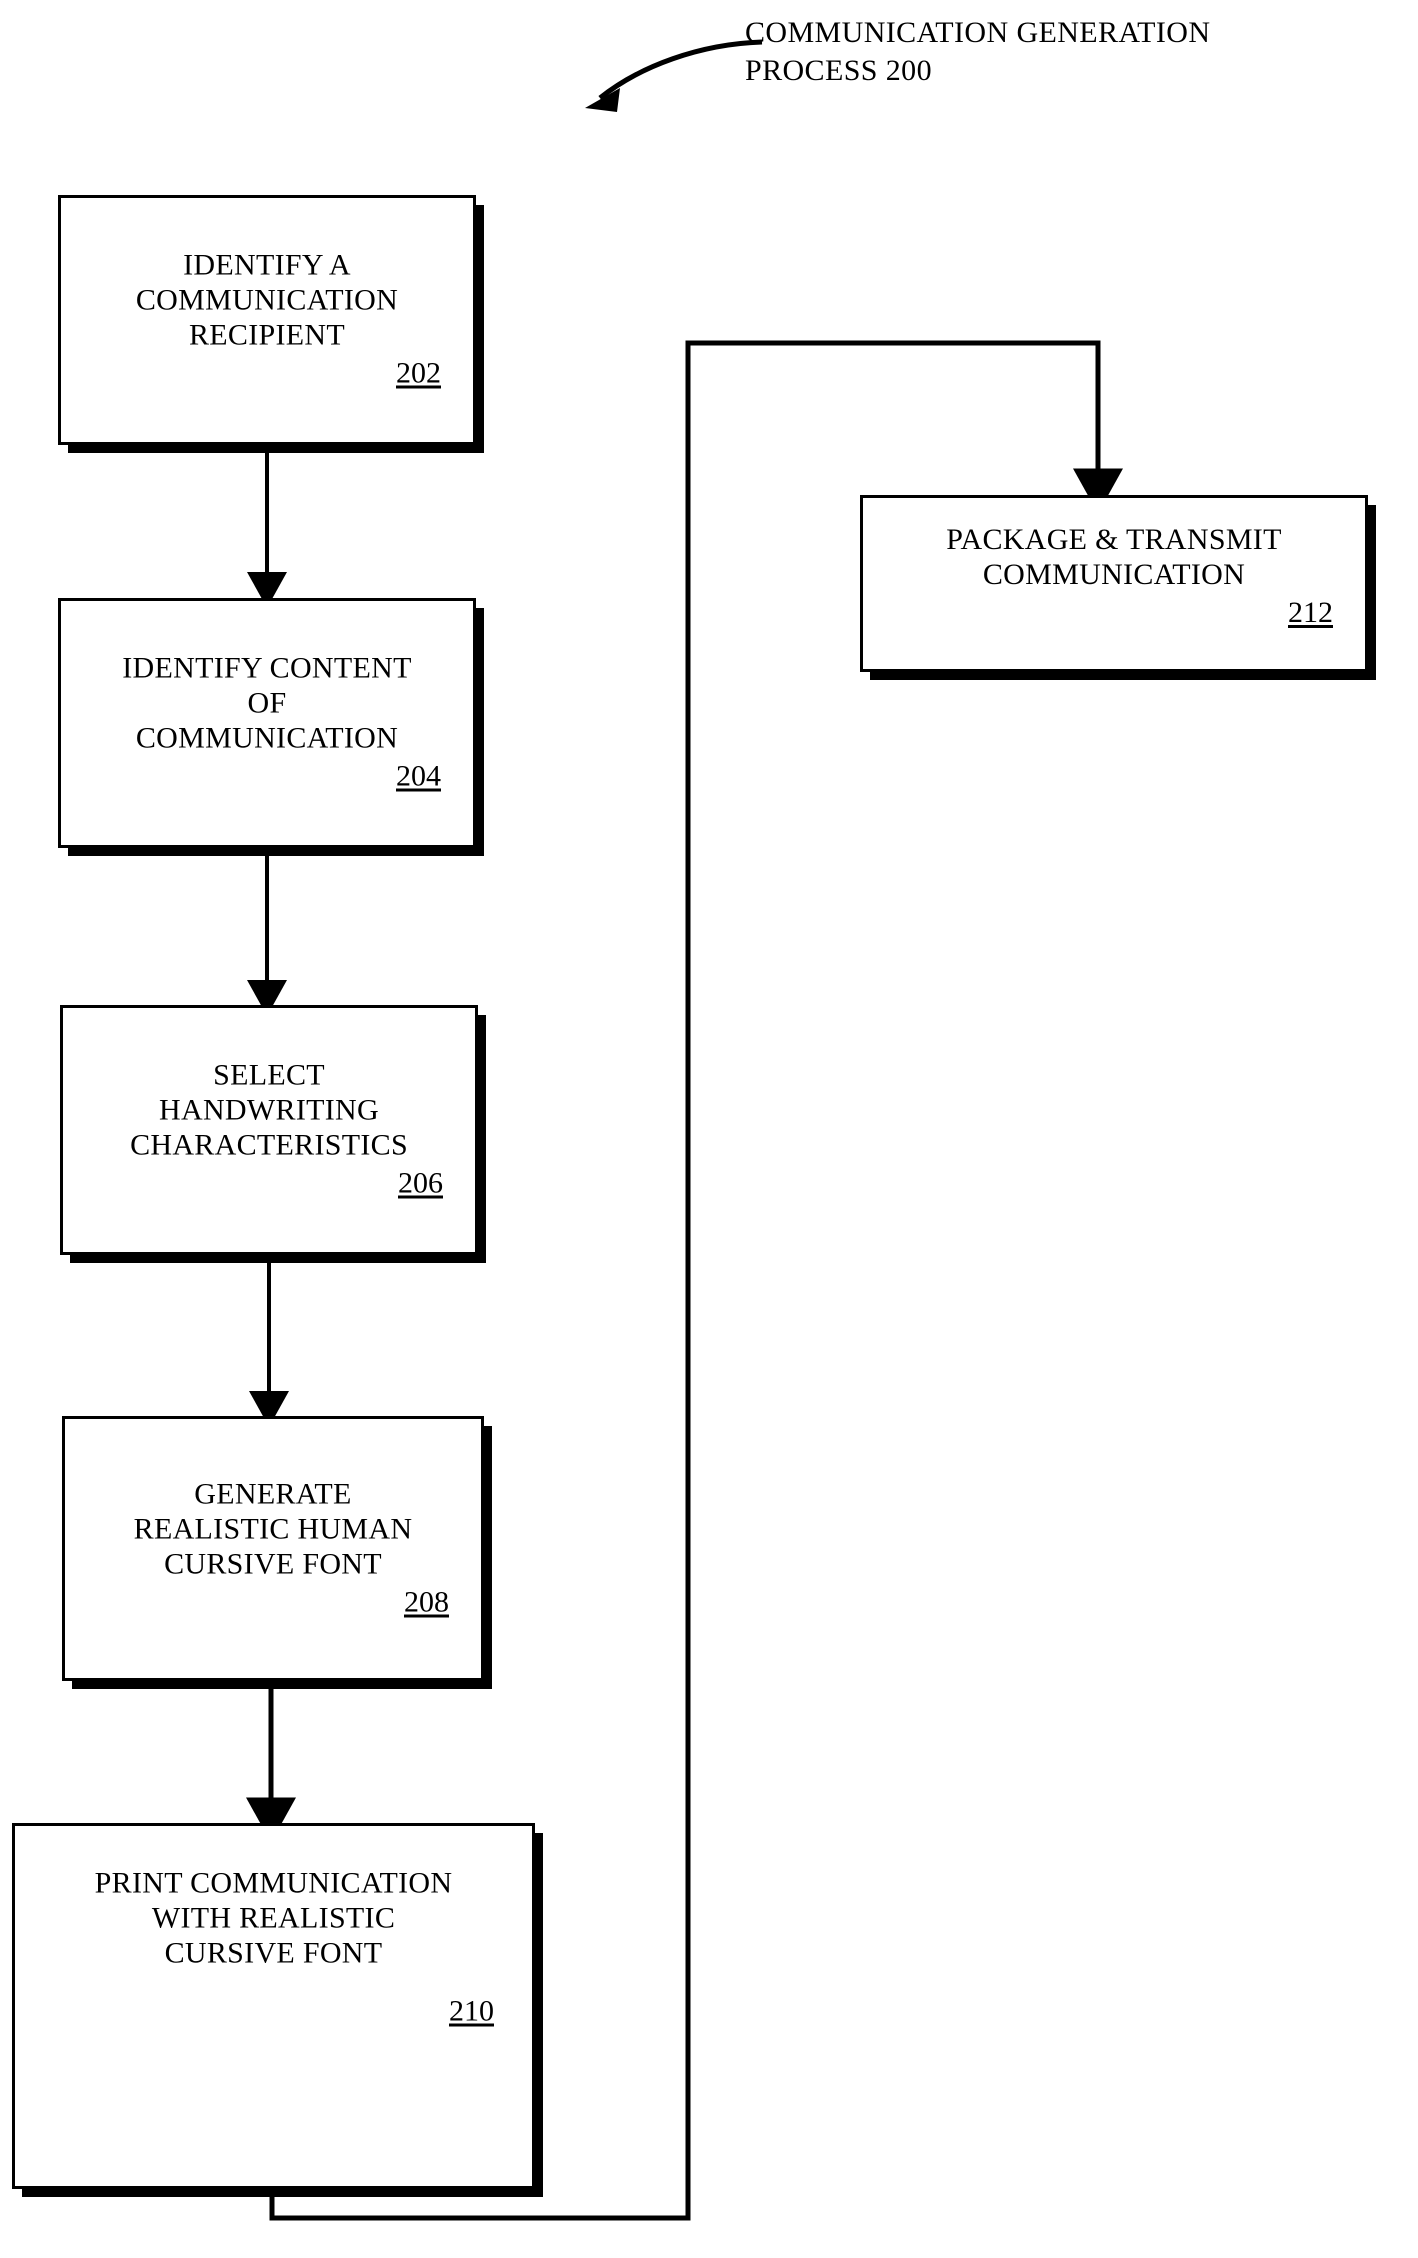 The height and width of the screenshot is (2258, 1418). Describe the element at coordinates (418, 373) in the screenshot. I see `process-box-202-ref: 202` at that location.